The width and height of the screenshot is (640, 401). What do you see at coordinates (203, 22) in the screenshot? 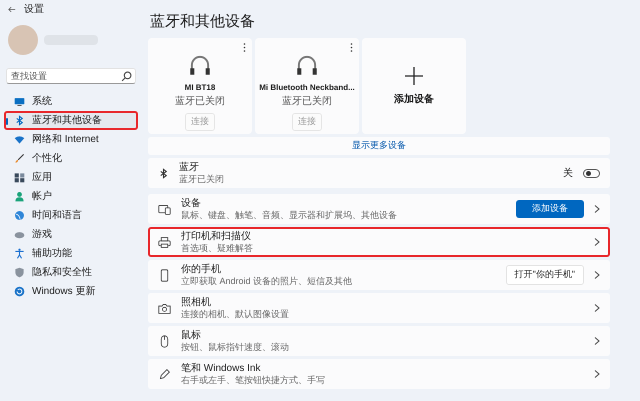
I see `page-title: 蓝牙和其他设备` at bounding box center [203, 22].